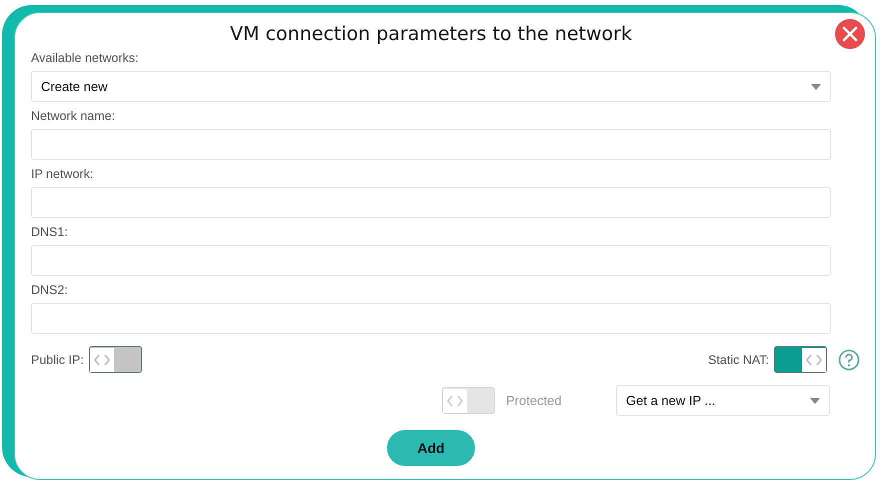 Image resolution: width=880 pixels, height=483 pixels. What do you see at coordinates (115, 359) in the screenshot?
I see `public-ip-toggle` at bounding box center [115, 359].